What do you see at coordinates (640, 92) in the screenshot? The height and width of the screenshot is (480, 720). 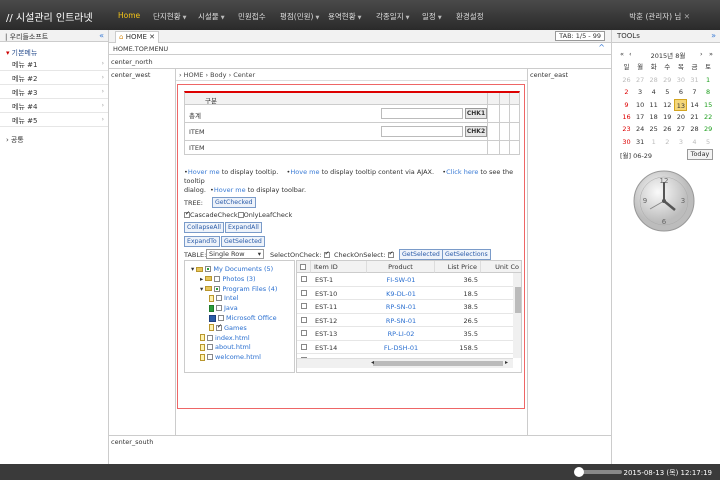 I see `calendar-day: 3` at bounding box center [640, 92].